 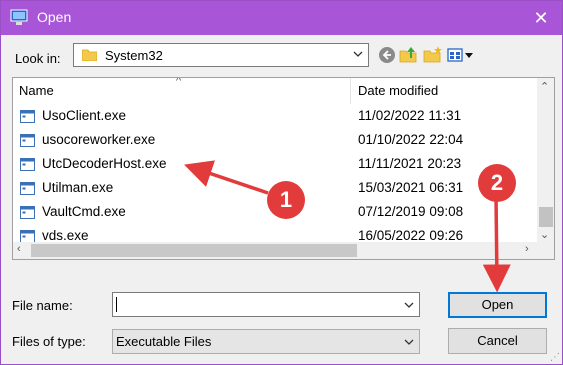 What do you see at coordinates (36, 91) in the screenshot?
I see `column-header-name: Name` at bounding box center [36, 91].